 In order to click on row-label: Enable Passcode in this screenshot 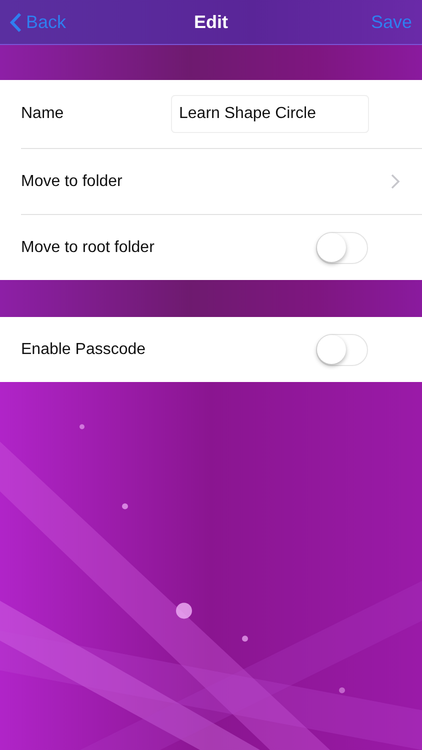, I will do `click(83, 349)`.